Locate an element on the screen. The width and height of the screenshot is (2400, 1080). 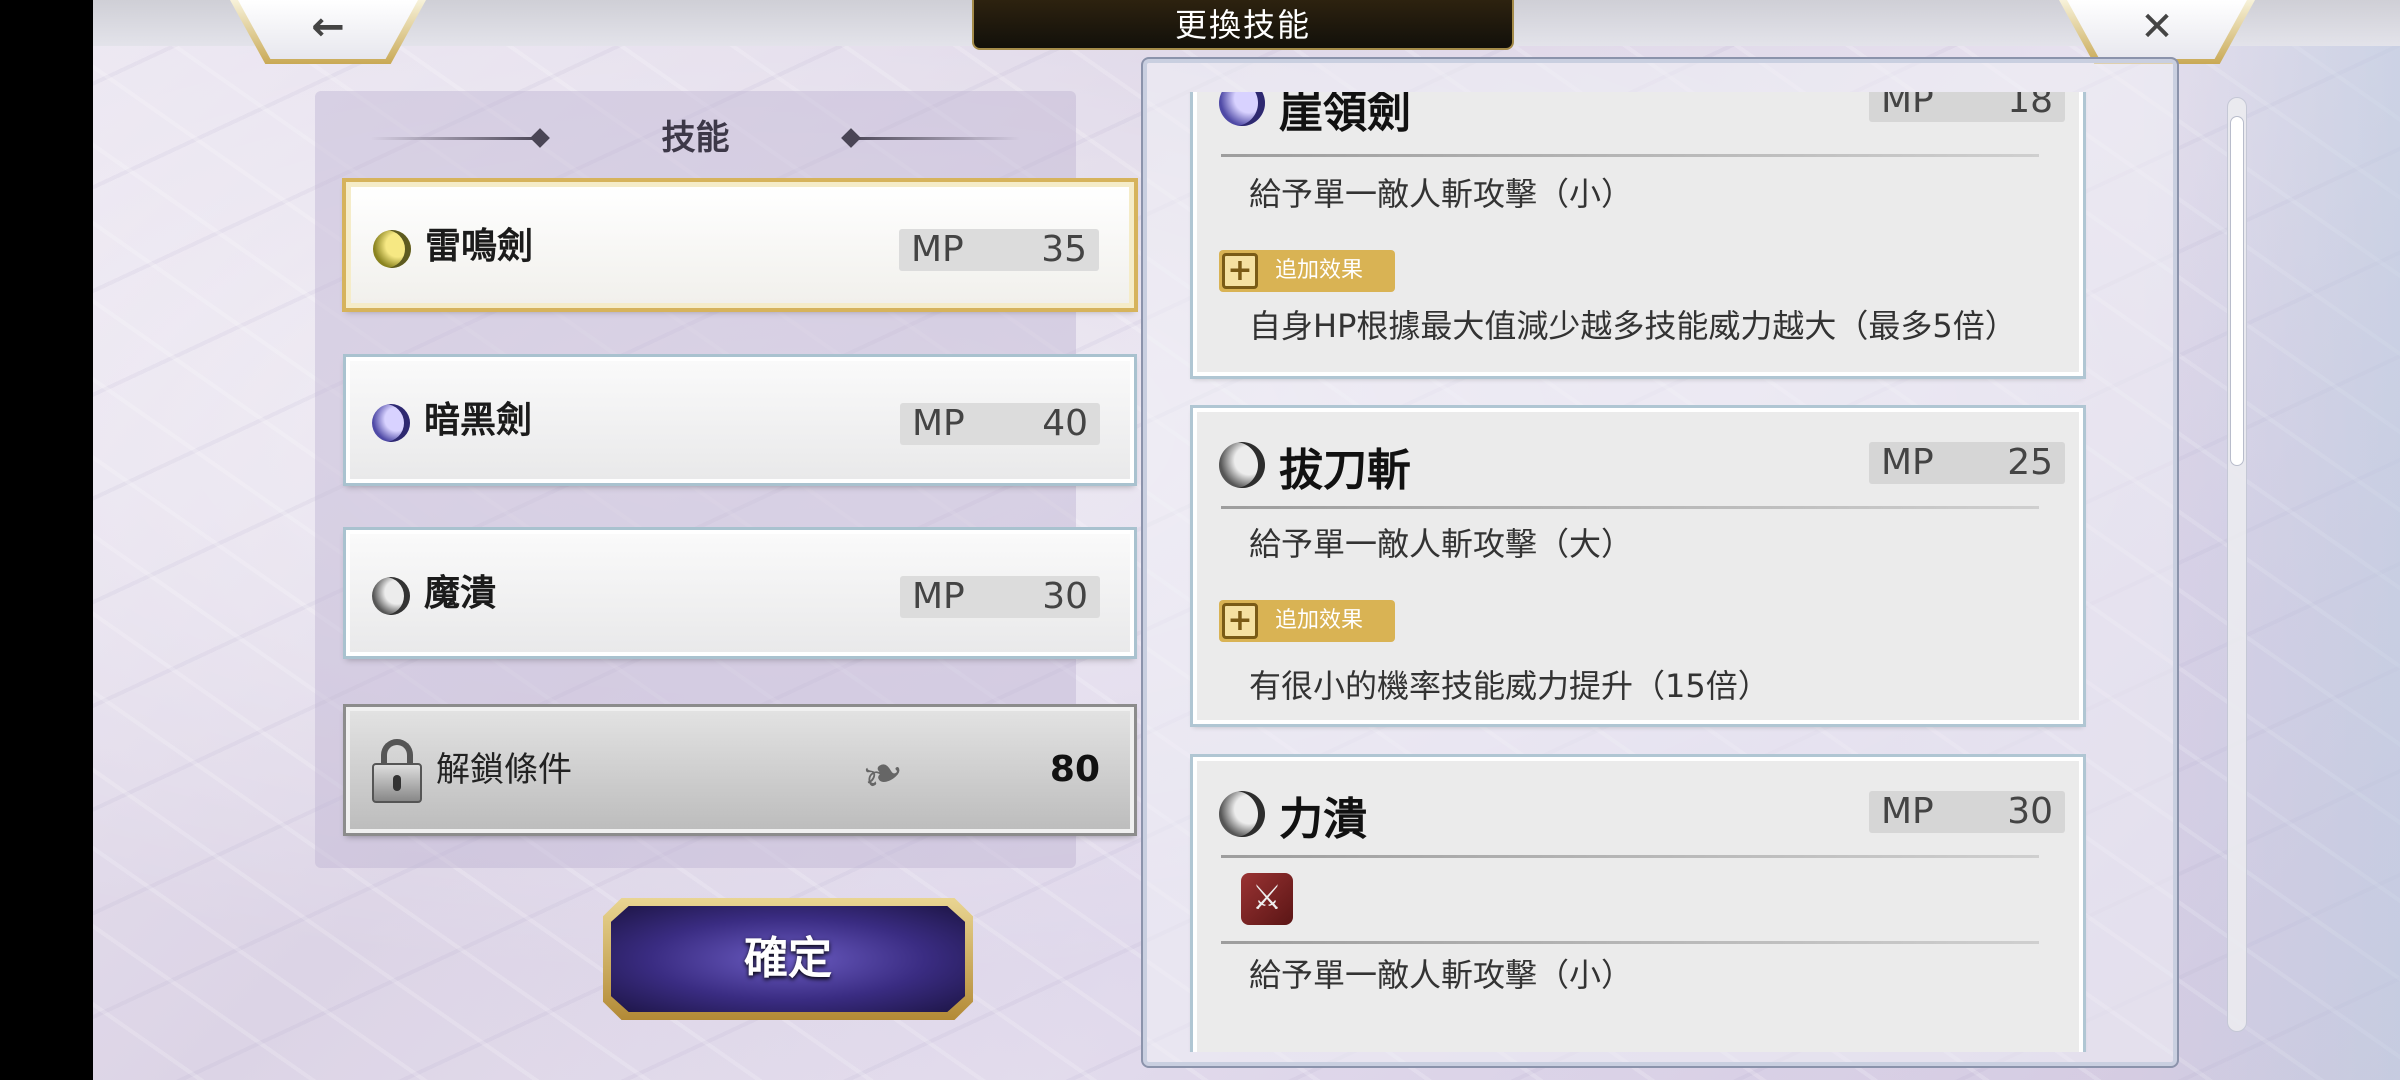
back-arrow-icon: ← is located at coordinates (328, 27).